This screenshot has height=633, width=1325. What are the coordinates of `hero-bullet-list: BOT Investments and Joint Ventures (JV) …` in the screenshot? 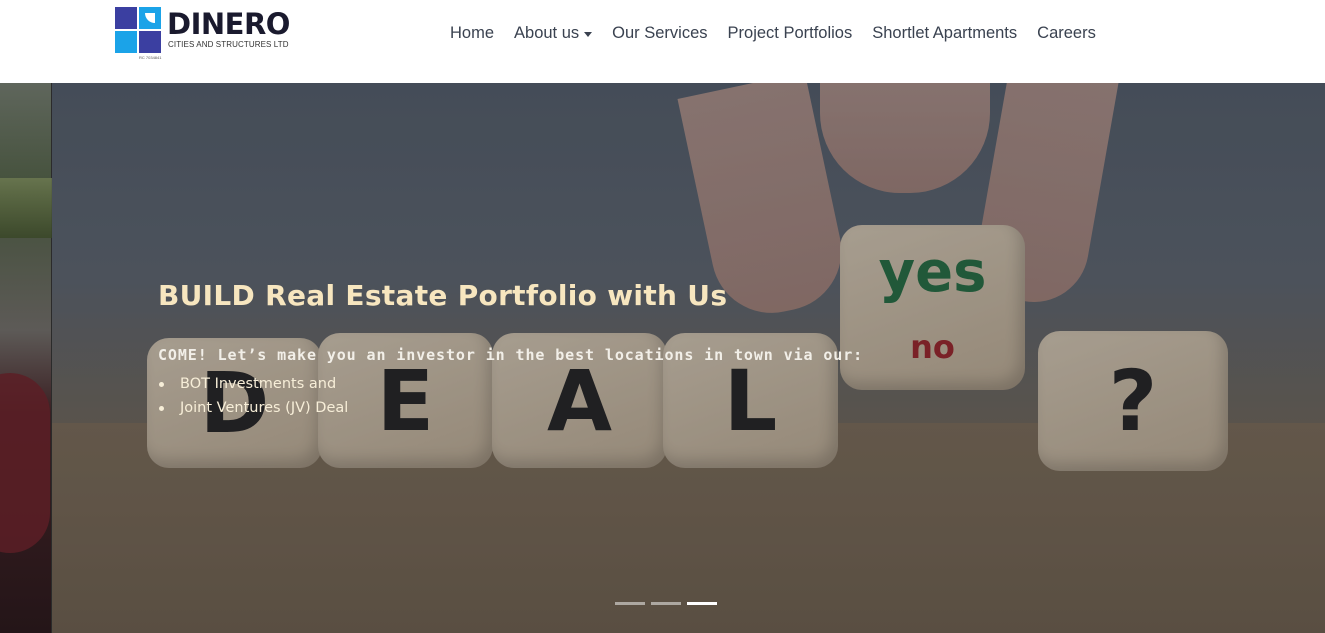 It's located at (510, 396).